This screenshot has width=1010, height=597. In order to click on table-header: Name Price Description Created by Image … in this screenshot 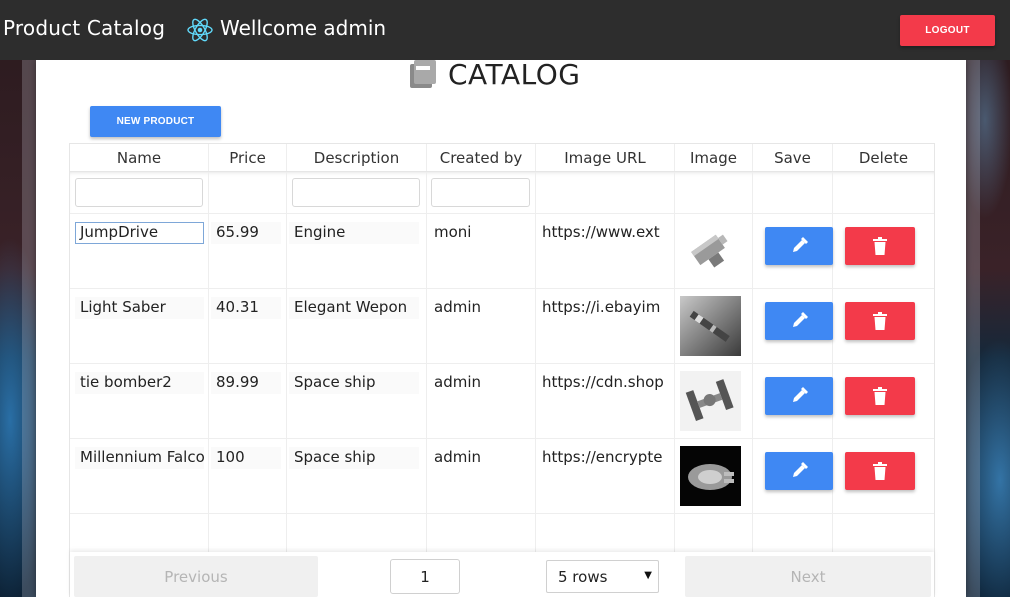, I will do `click(502, 158)`.